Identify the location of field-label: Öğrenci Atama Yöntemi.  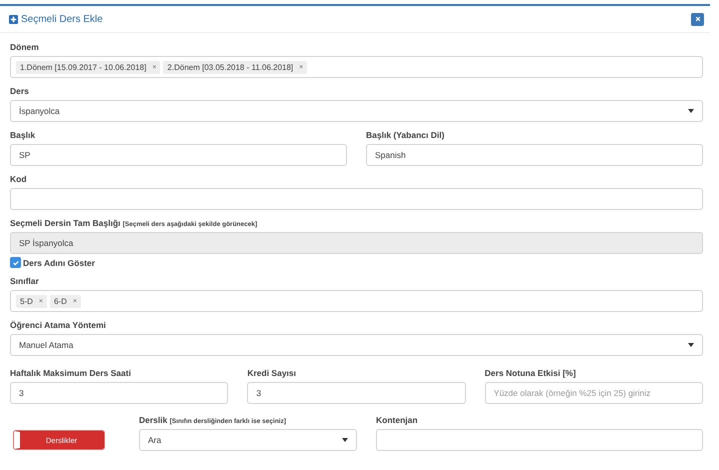
(58, 325).